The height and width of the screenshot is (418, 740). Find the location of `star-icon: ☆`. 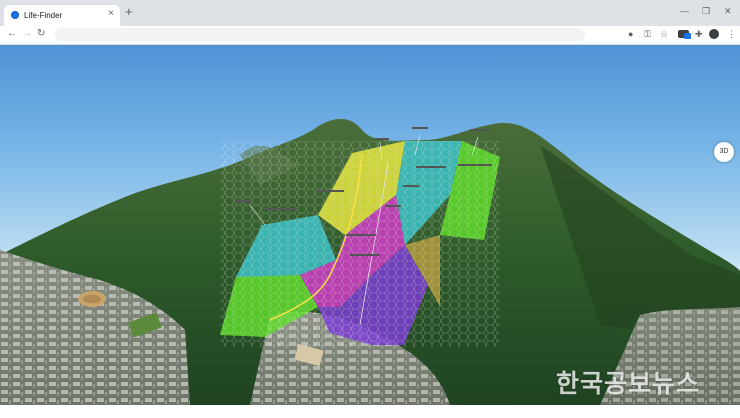

star-icon: ☆ is located at coordinates (664, 34).